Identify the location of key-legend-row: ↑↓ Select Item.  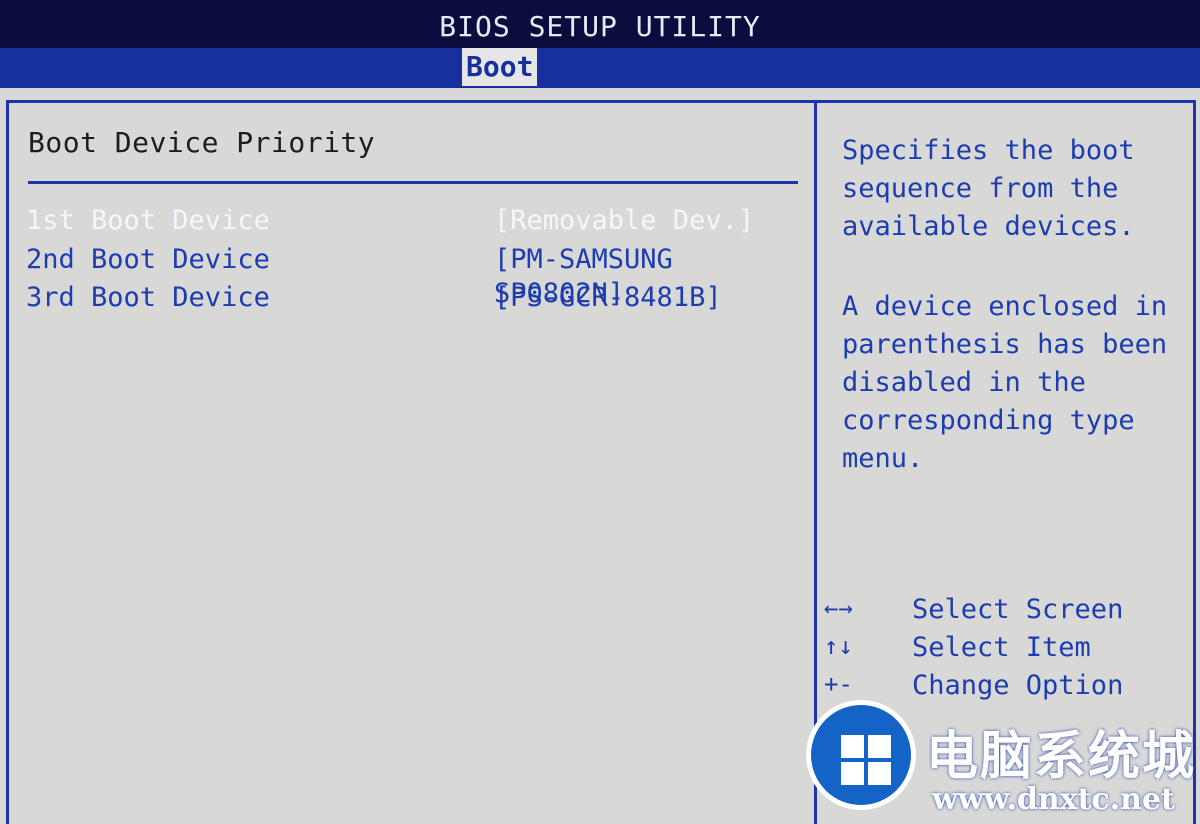
(1009, 651).